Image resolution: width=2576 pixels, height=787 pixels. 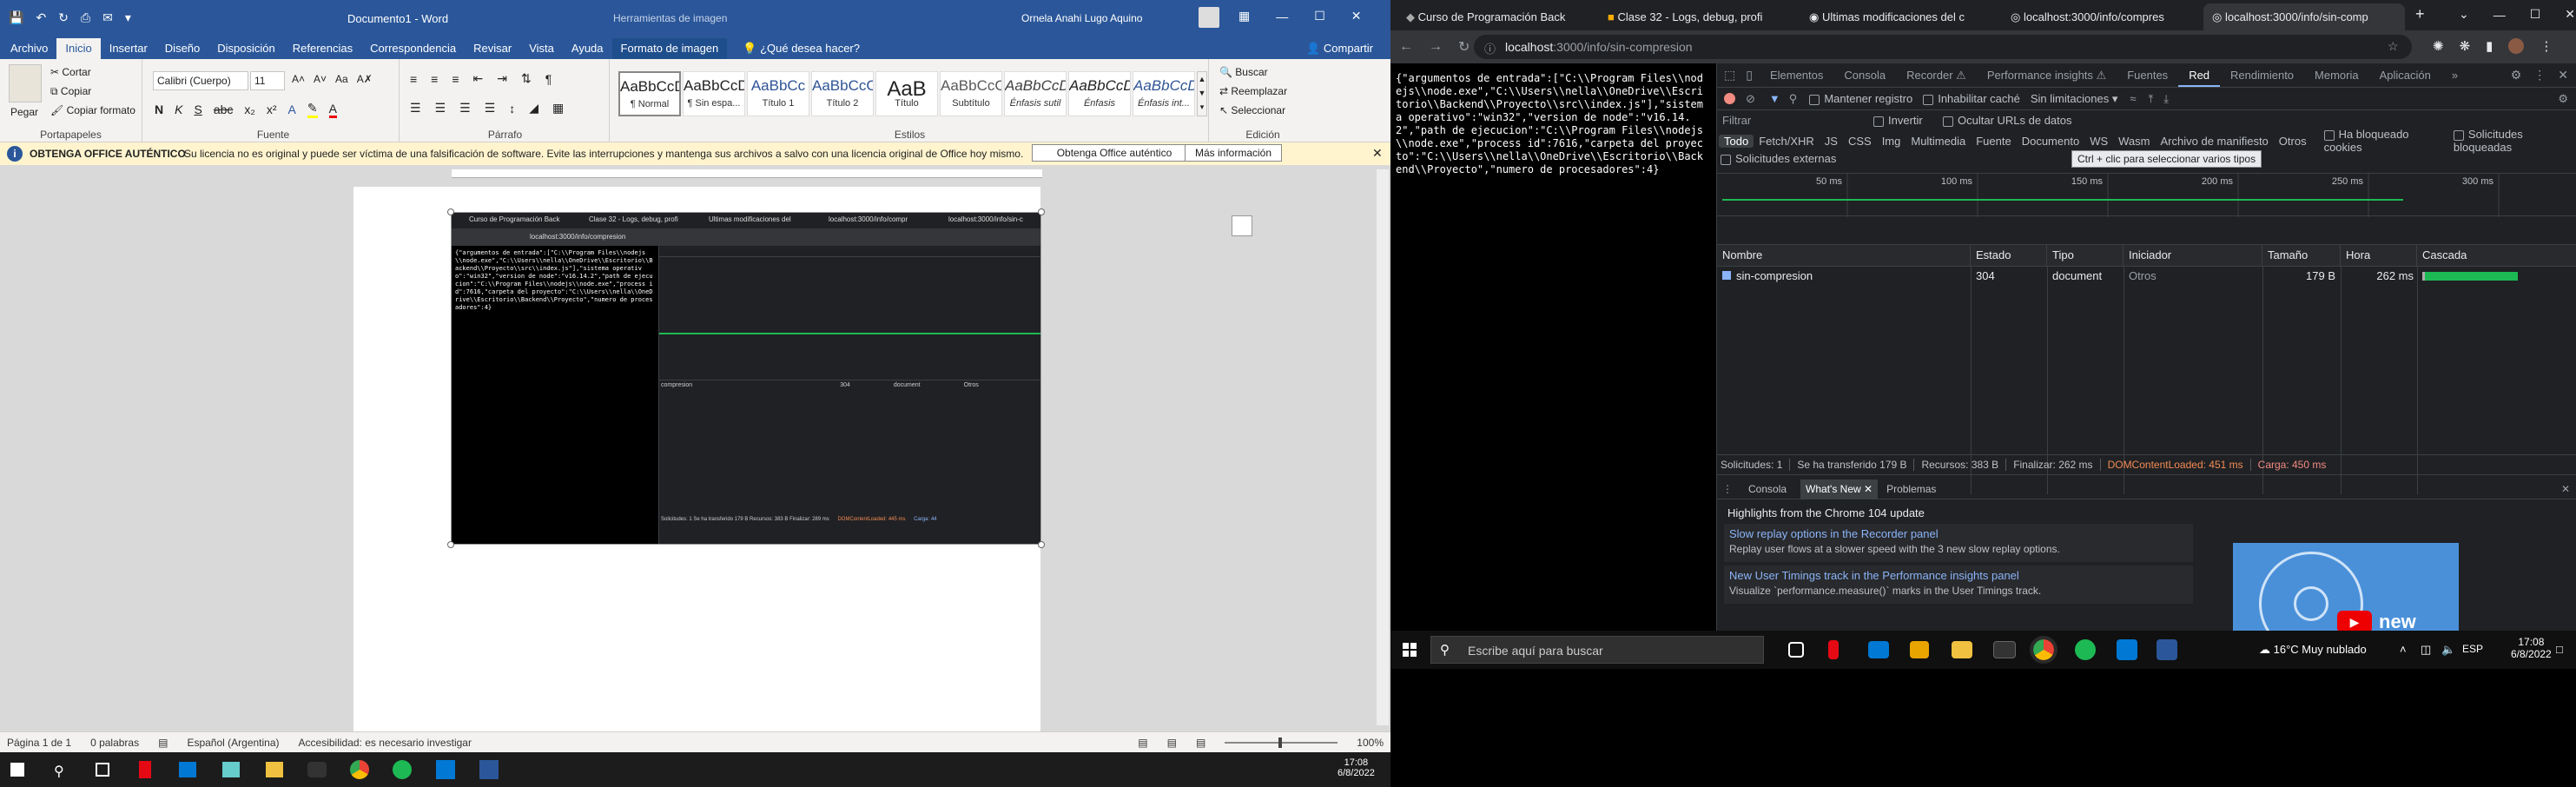 I want to click on underline-icon: S, so click(x=198, y=109).